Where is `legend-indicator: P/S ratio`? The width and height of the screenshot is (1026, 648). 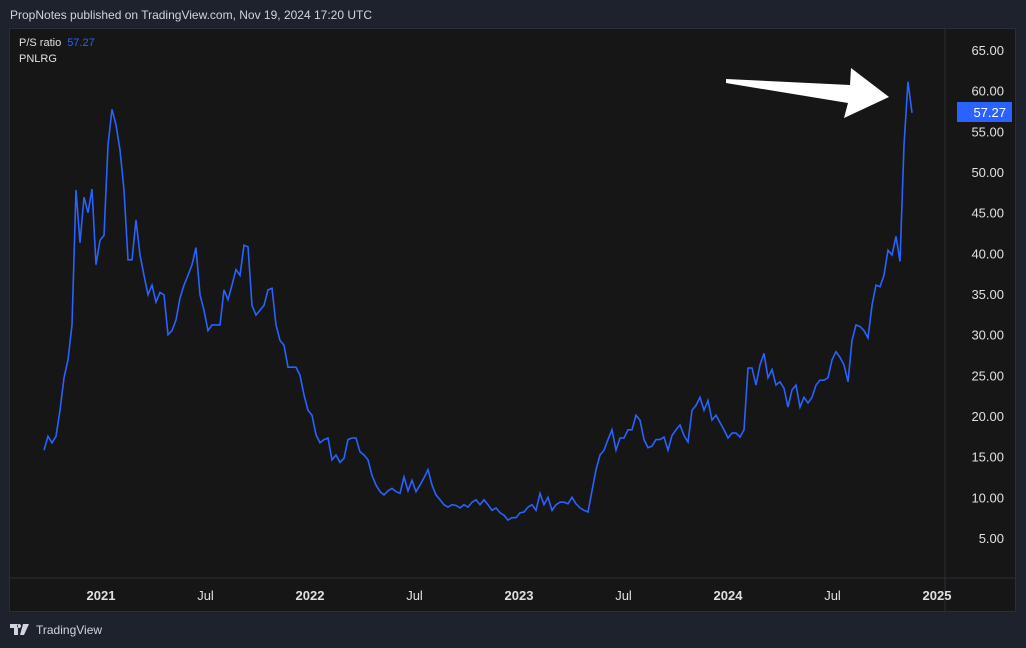 legend-indicator: P/S ratio is located at coordinates (40, 43).